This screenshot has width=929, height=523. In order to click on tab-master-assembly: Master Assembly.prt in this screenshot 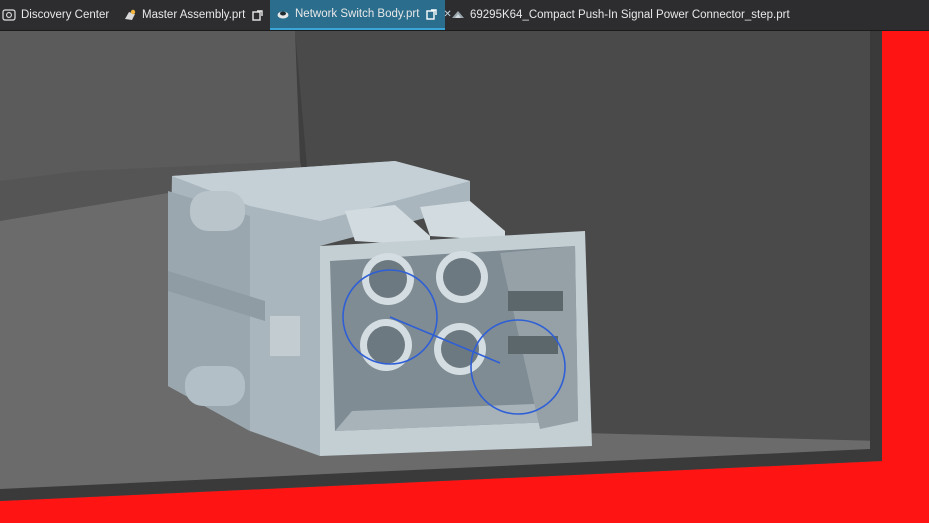, I will do `click(194, 15)`.